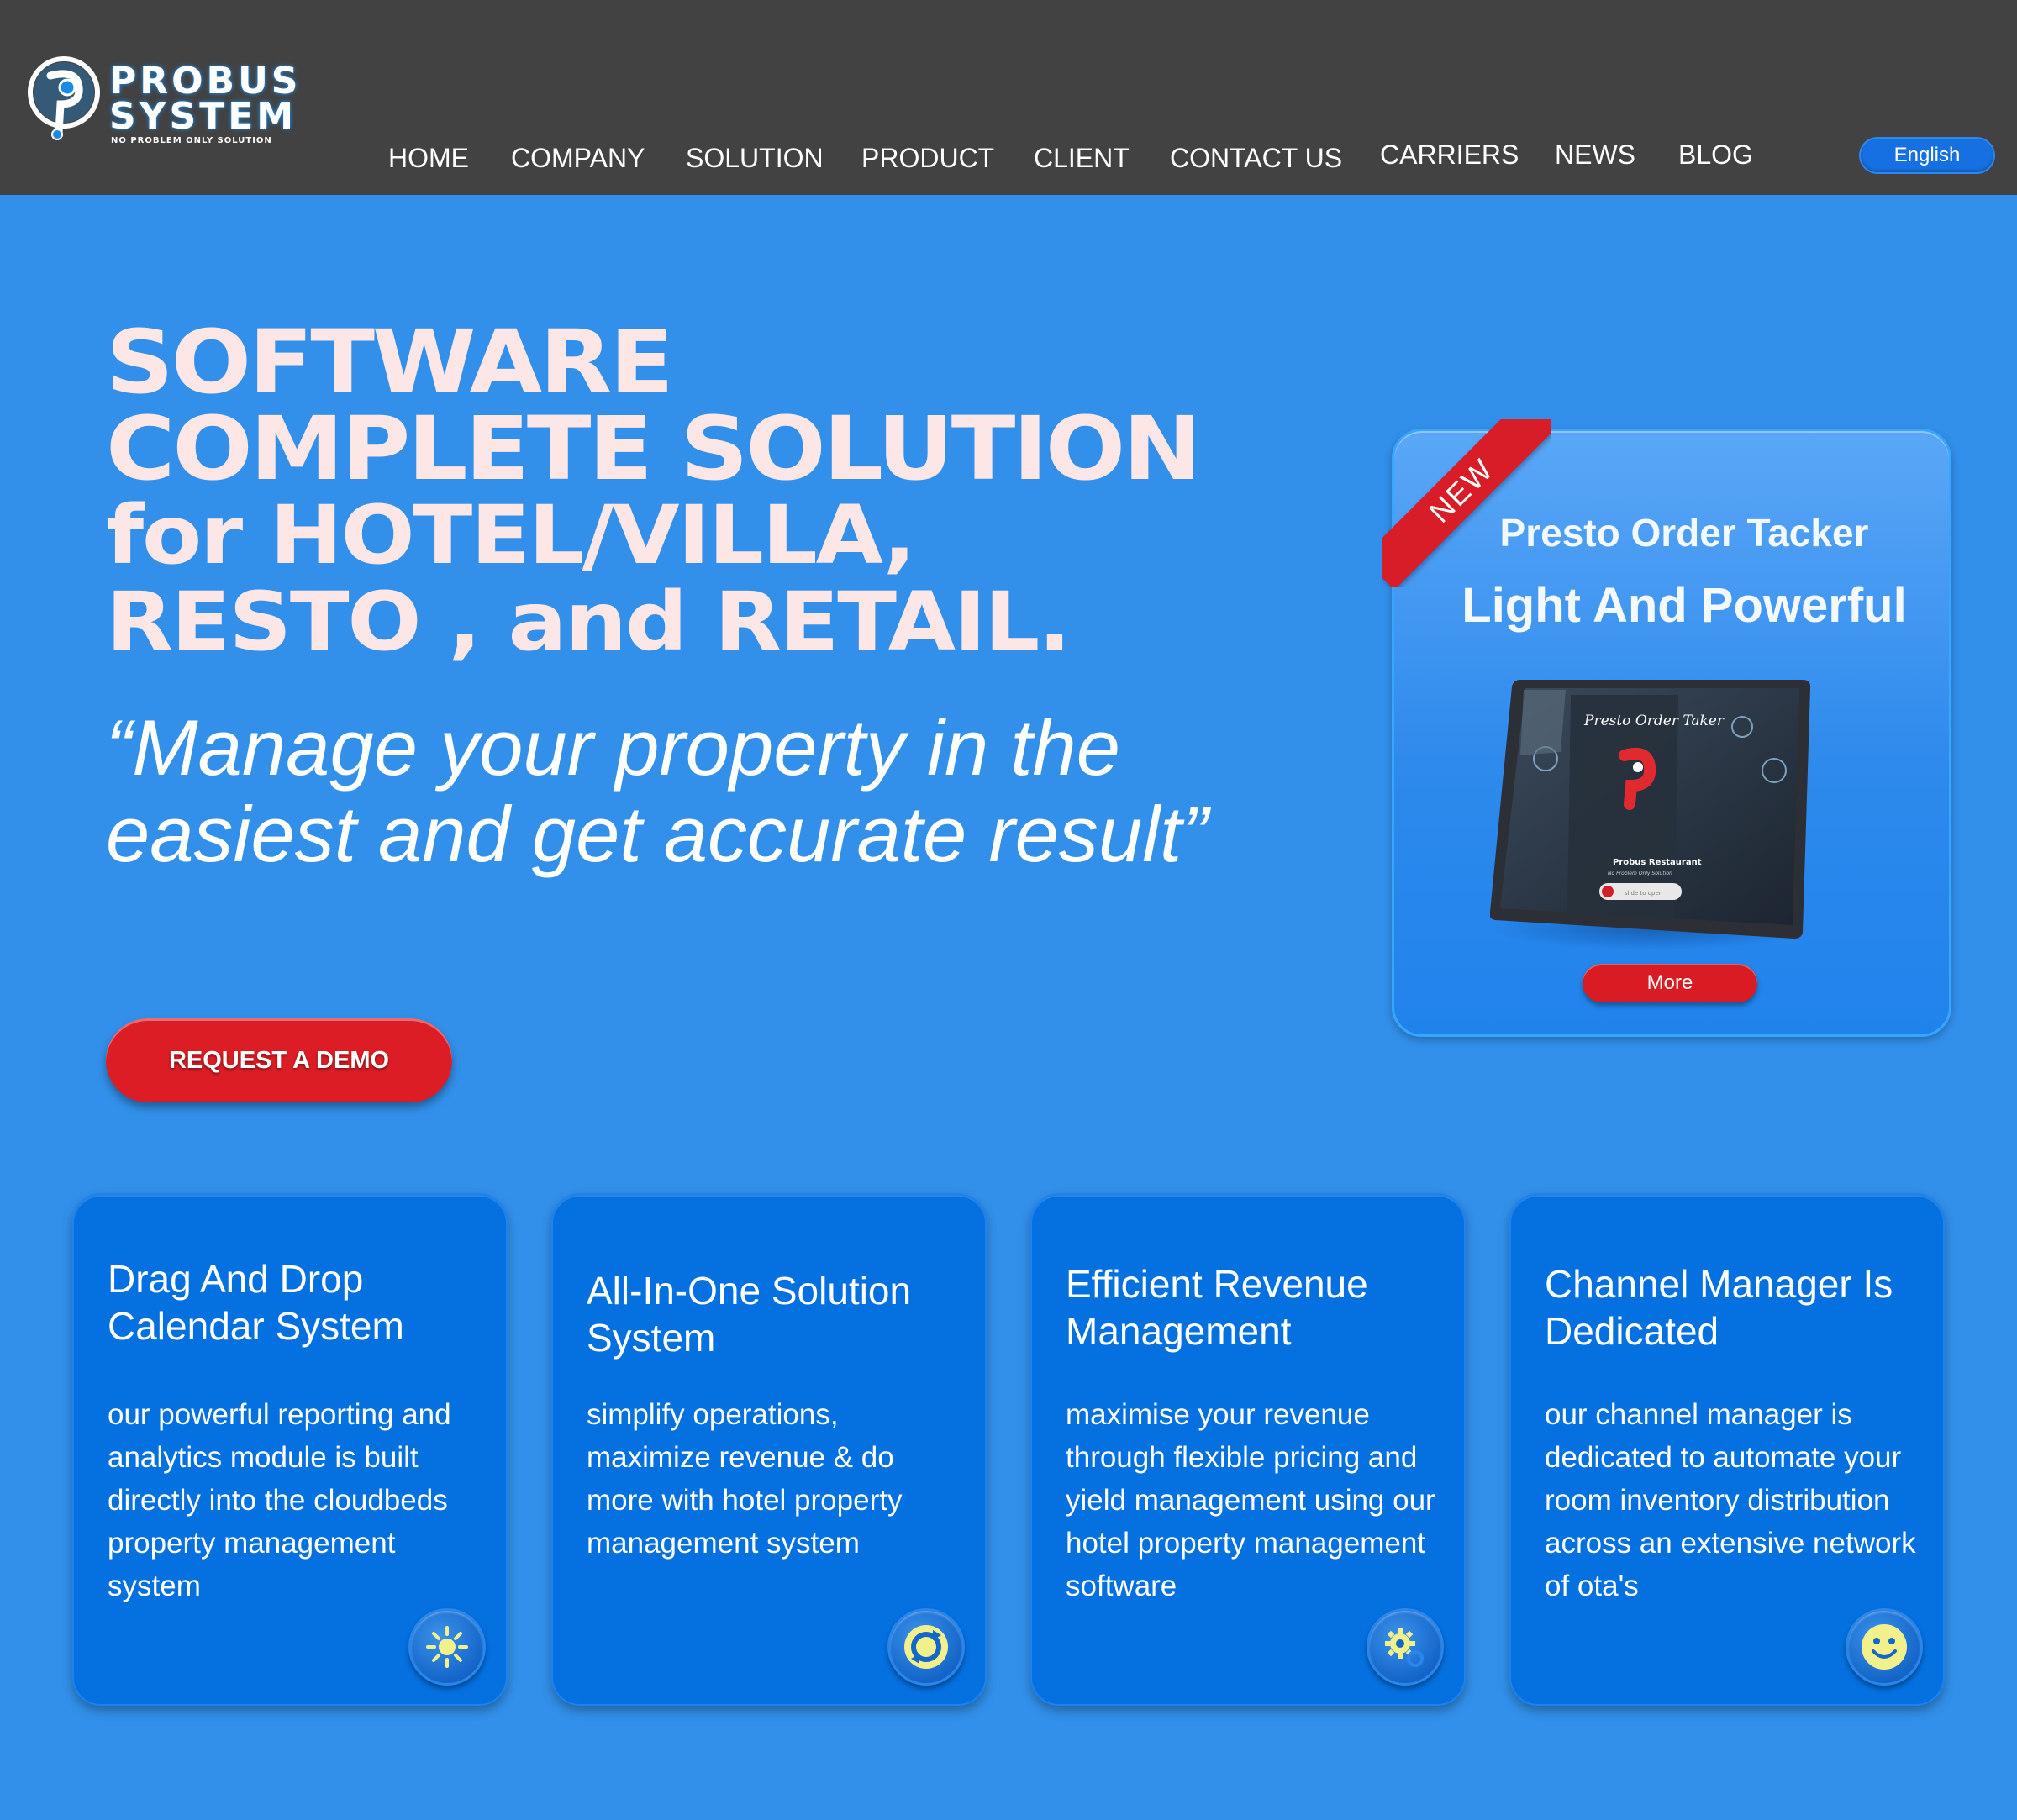  What do you see at coordinates (511, 535) in the screenshot?
I see `hero-title-line3: for HOTEL/VILLA,` at bounding box center [511, 535].